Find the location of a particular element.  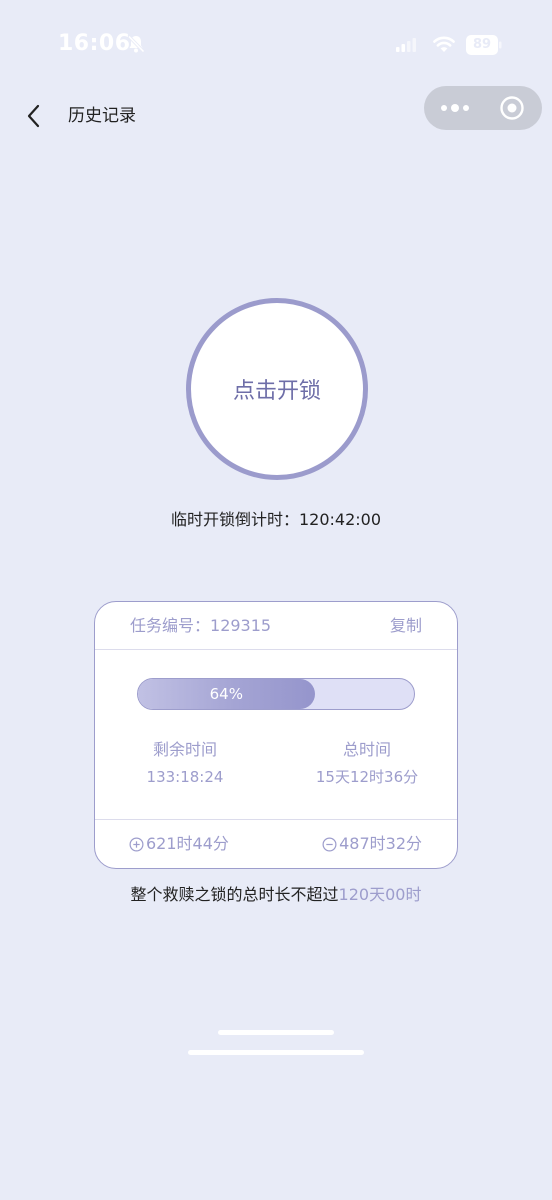

task-id-value: 129315 is located at coordinates (241, 625).